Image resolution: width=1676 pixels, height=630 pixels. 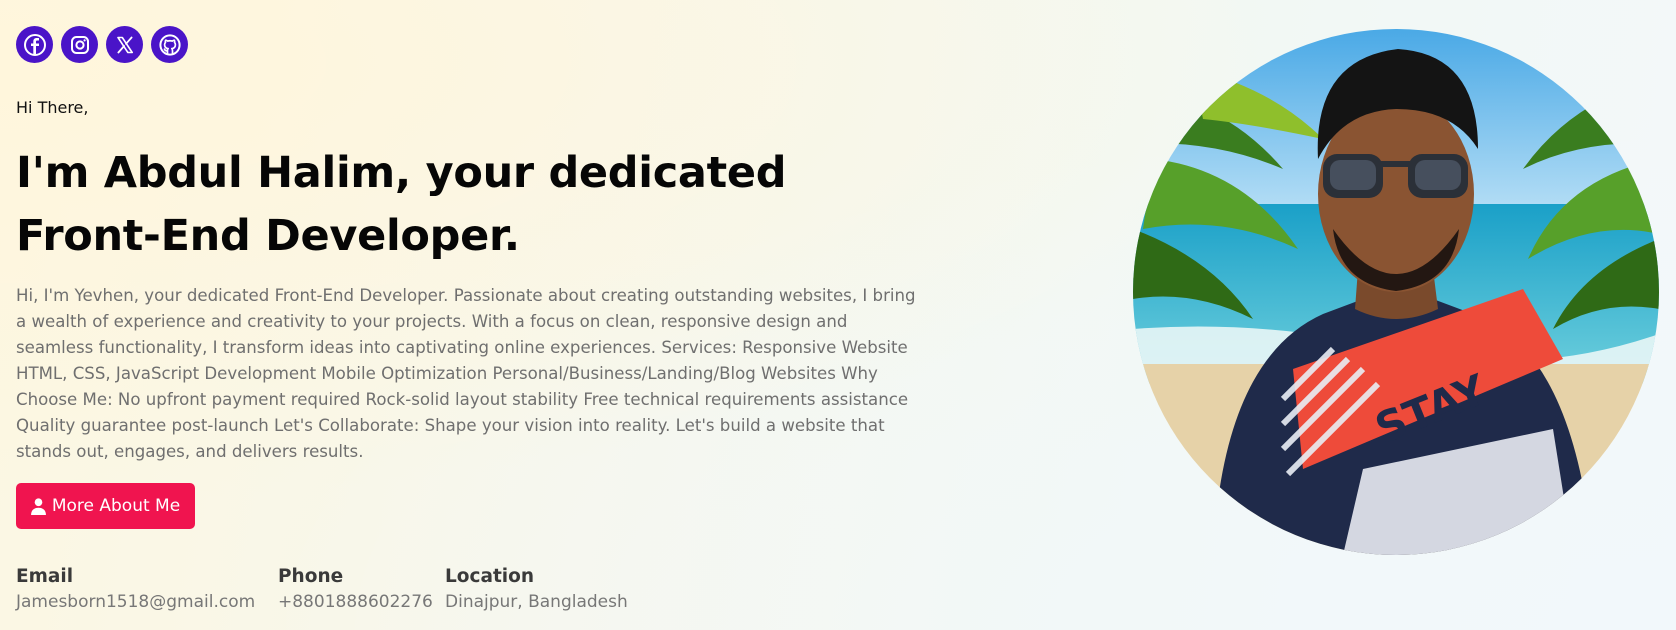 What do you see at coordinates (536, 589) in the screenshot?
I see `contact-location: Location Dinajpur, Bangladesh` at bounding box center [536, 589].